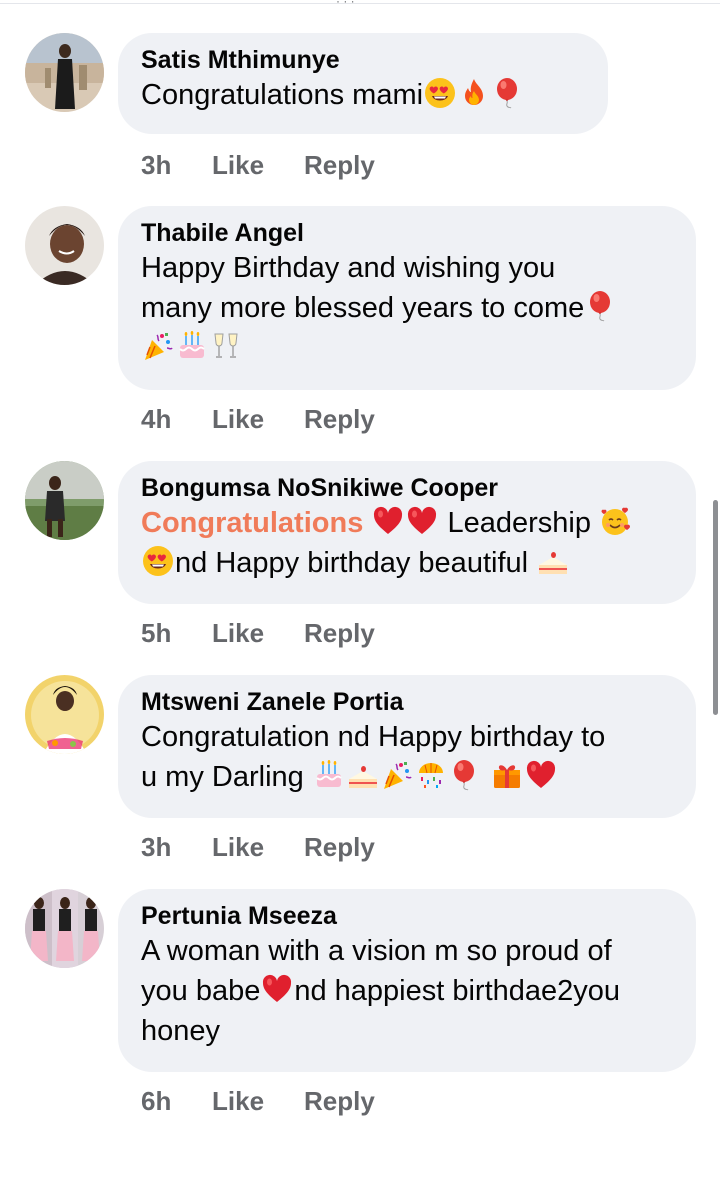  Describe the element at coordinates (404, 916) in the screenshot. I see `comment-author: Pertunia Mseeza` at that location.